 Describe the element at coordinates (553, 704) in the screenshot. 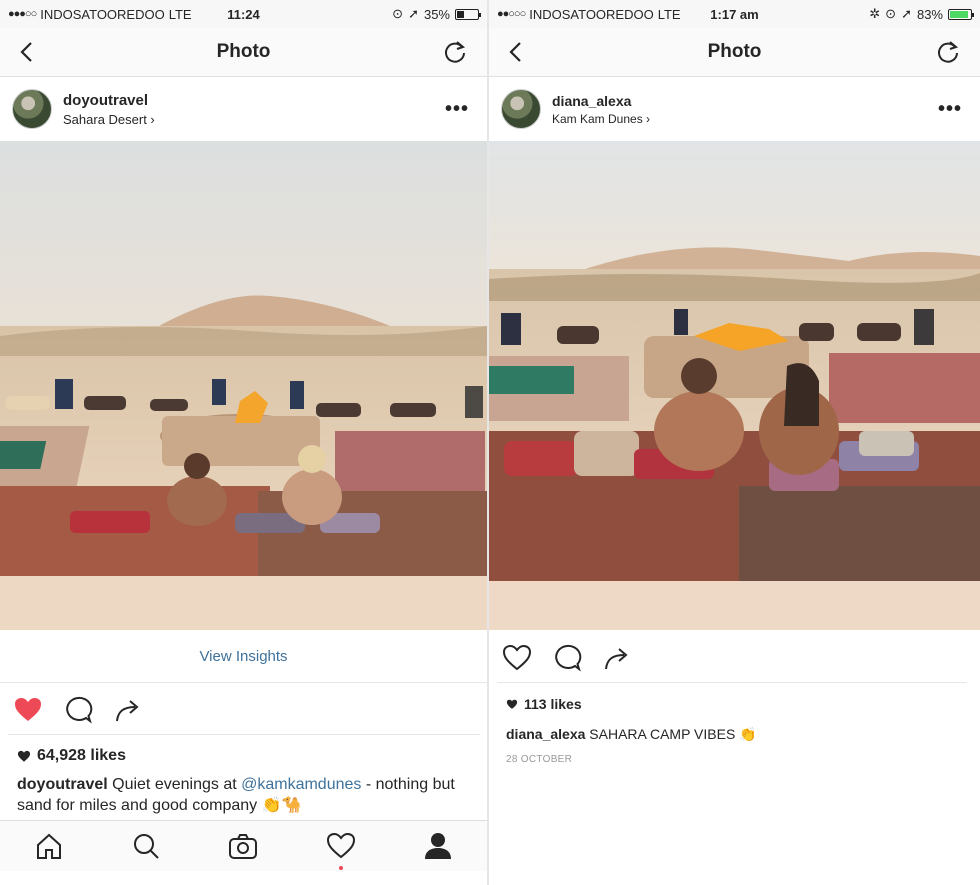

I see `likes-text: 113 likes` at that location.